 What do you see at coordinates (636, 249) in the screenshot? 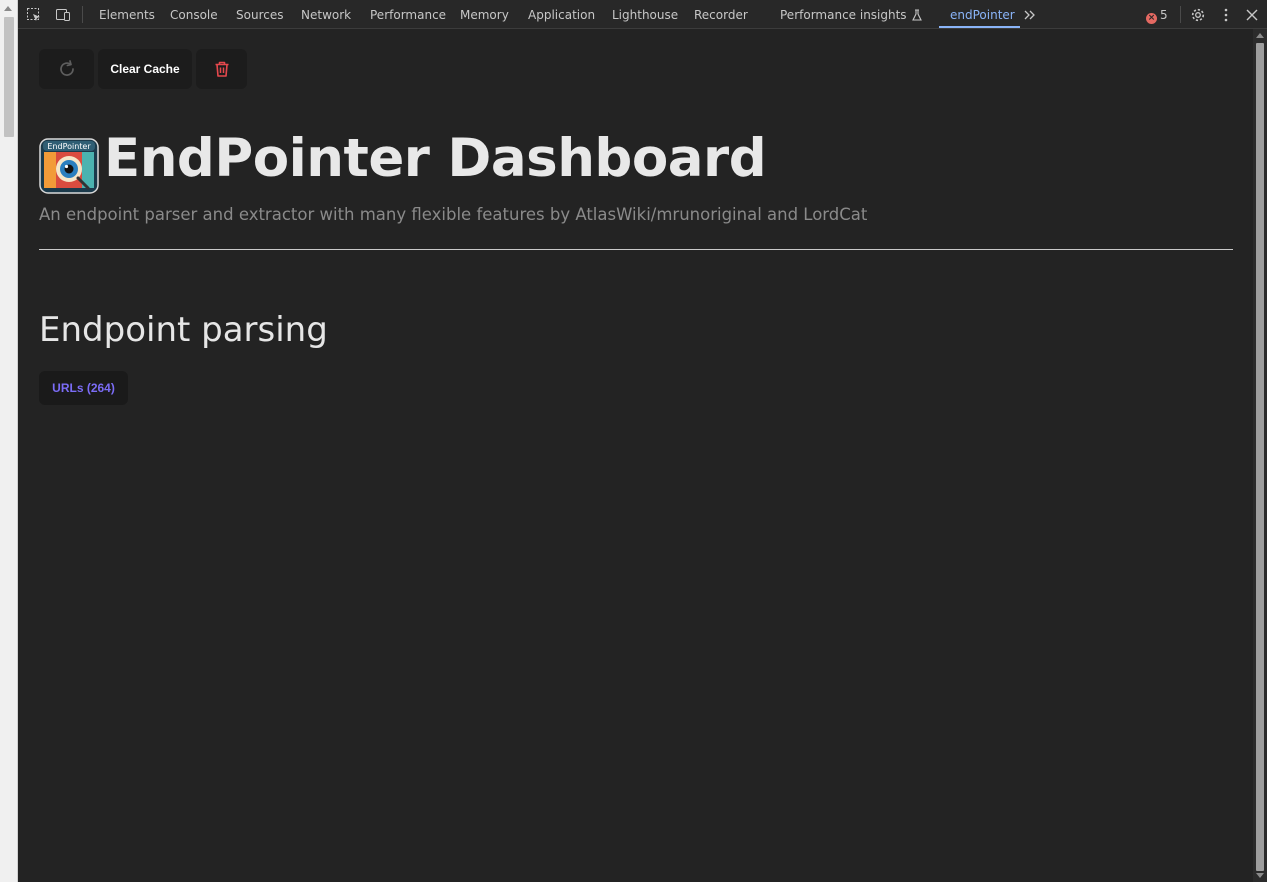
I see `header-divider` at bounding box center [636, 249].